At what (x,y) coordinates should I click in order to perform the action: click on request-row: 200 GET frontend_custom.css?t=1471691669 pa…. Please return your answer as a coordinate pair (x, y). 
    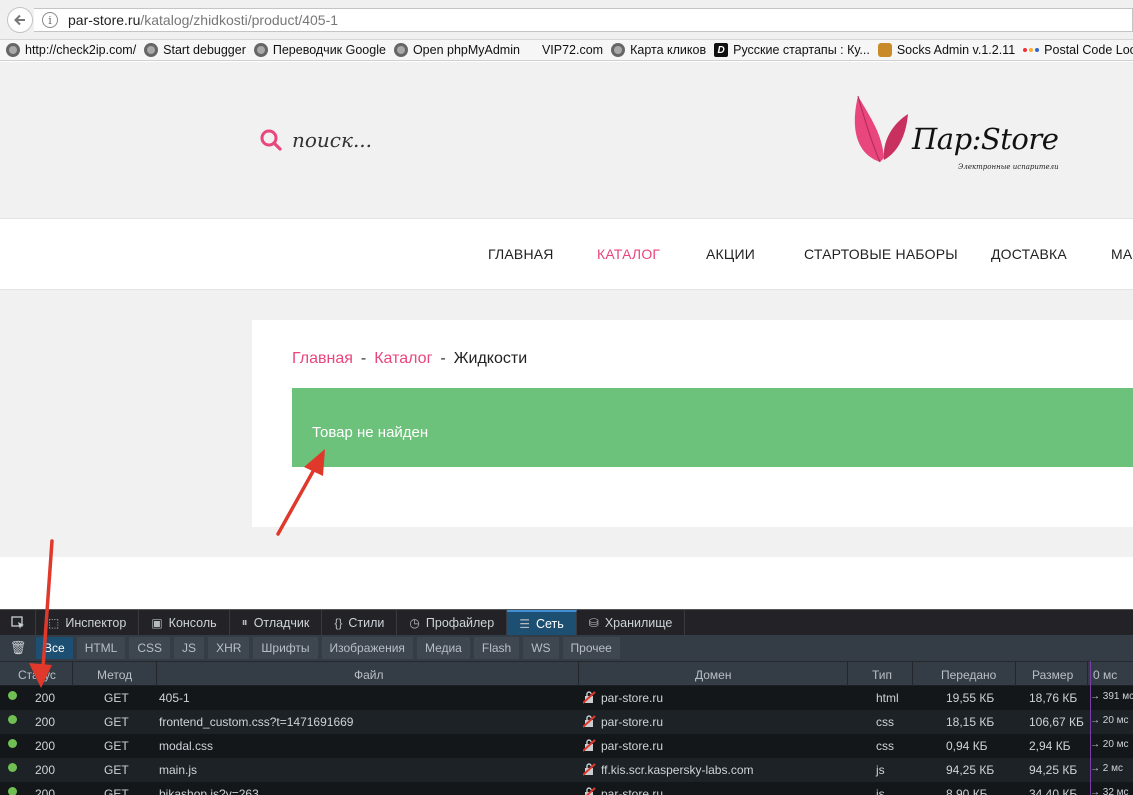
    Looking at the image, I should click on (566, 722).